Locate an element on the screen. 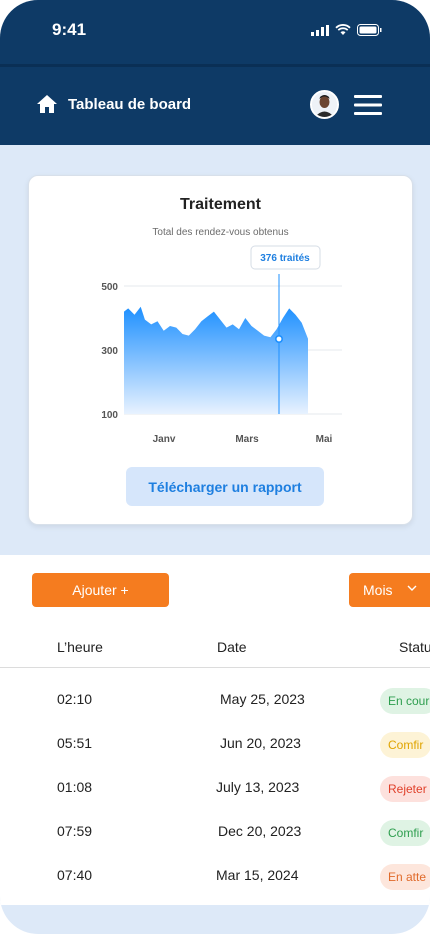 The image size is (430, 934). battery-icon is located at coordinates (369, 30).